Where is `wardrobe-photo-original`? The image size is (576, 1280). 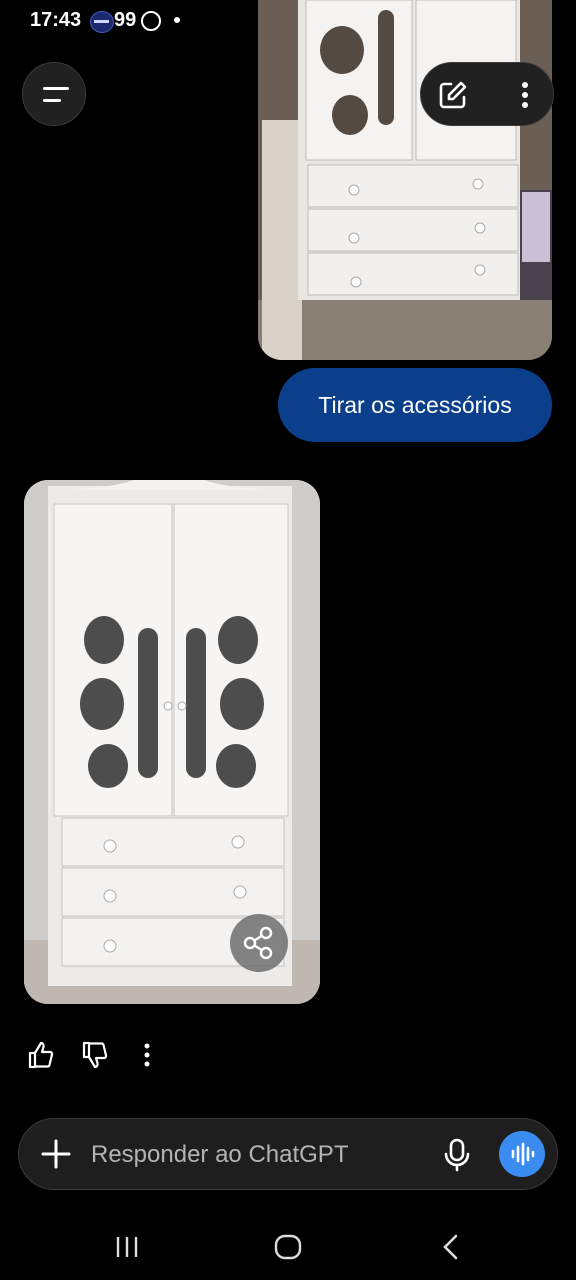
wardrobe-photo-original is located at coordinates (405, 180).